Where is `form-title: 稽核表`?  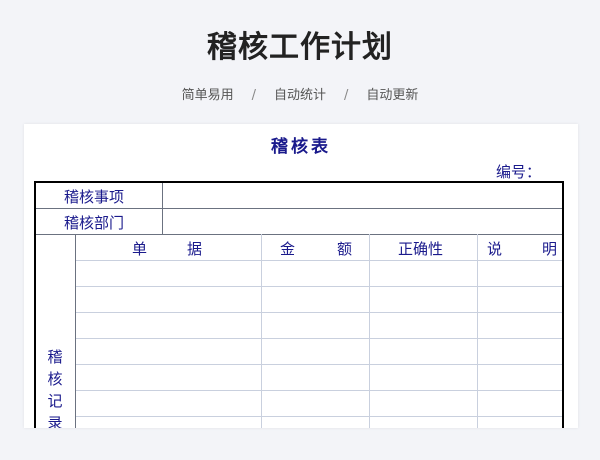
form-title: 稽核表 is located at coordinates (301, 147).